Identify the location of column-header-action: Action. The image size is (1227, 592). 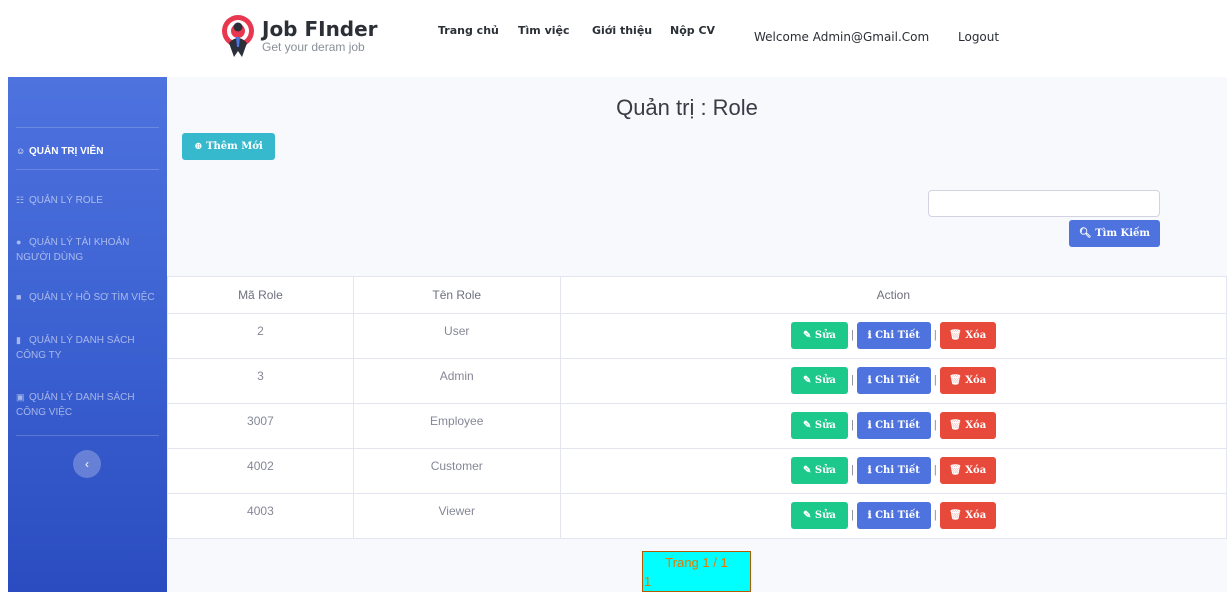
(893, 295).